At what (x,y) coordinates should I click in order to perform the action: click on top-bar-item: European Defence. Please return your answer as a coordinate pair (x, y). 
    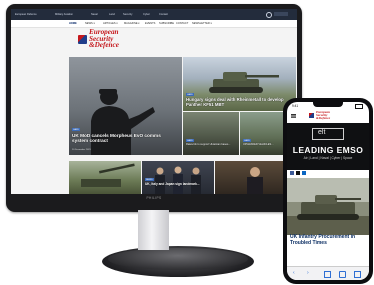
    Looking at the image, I should click on (26, 14).